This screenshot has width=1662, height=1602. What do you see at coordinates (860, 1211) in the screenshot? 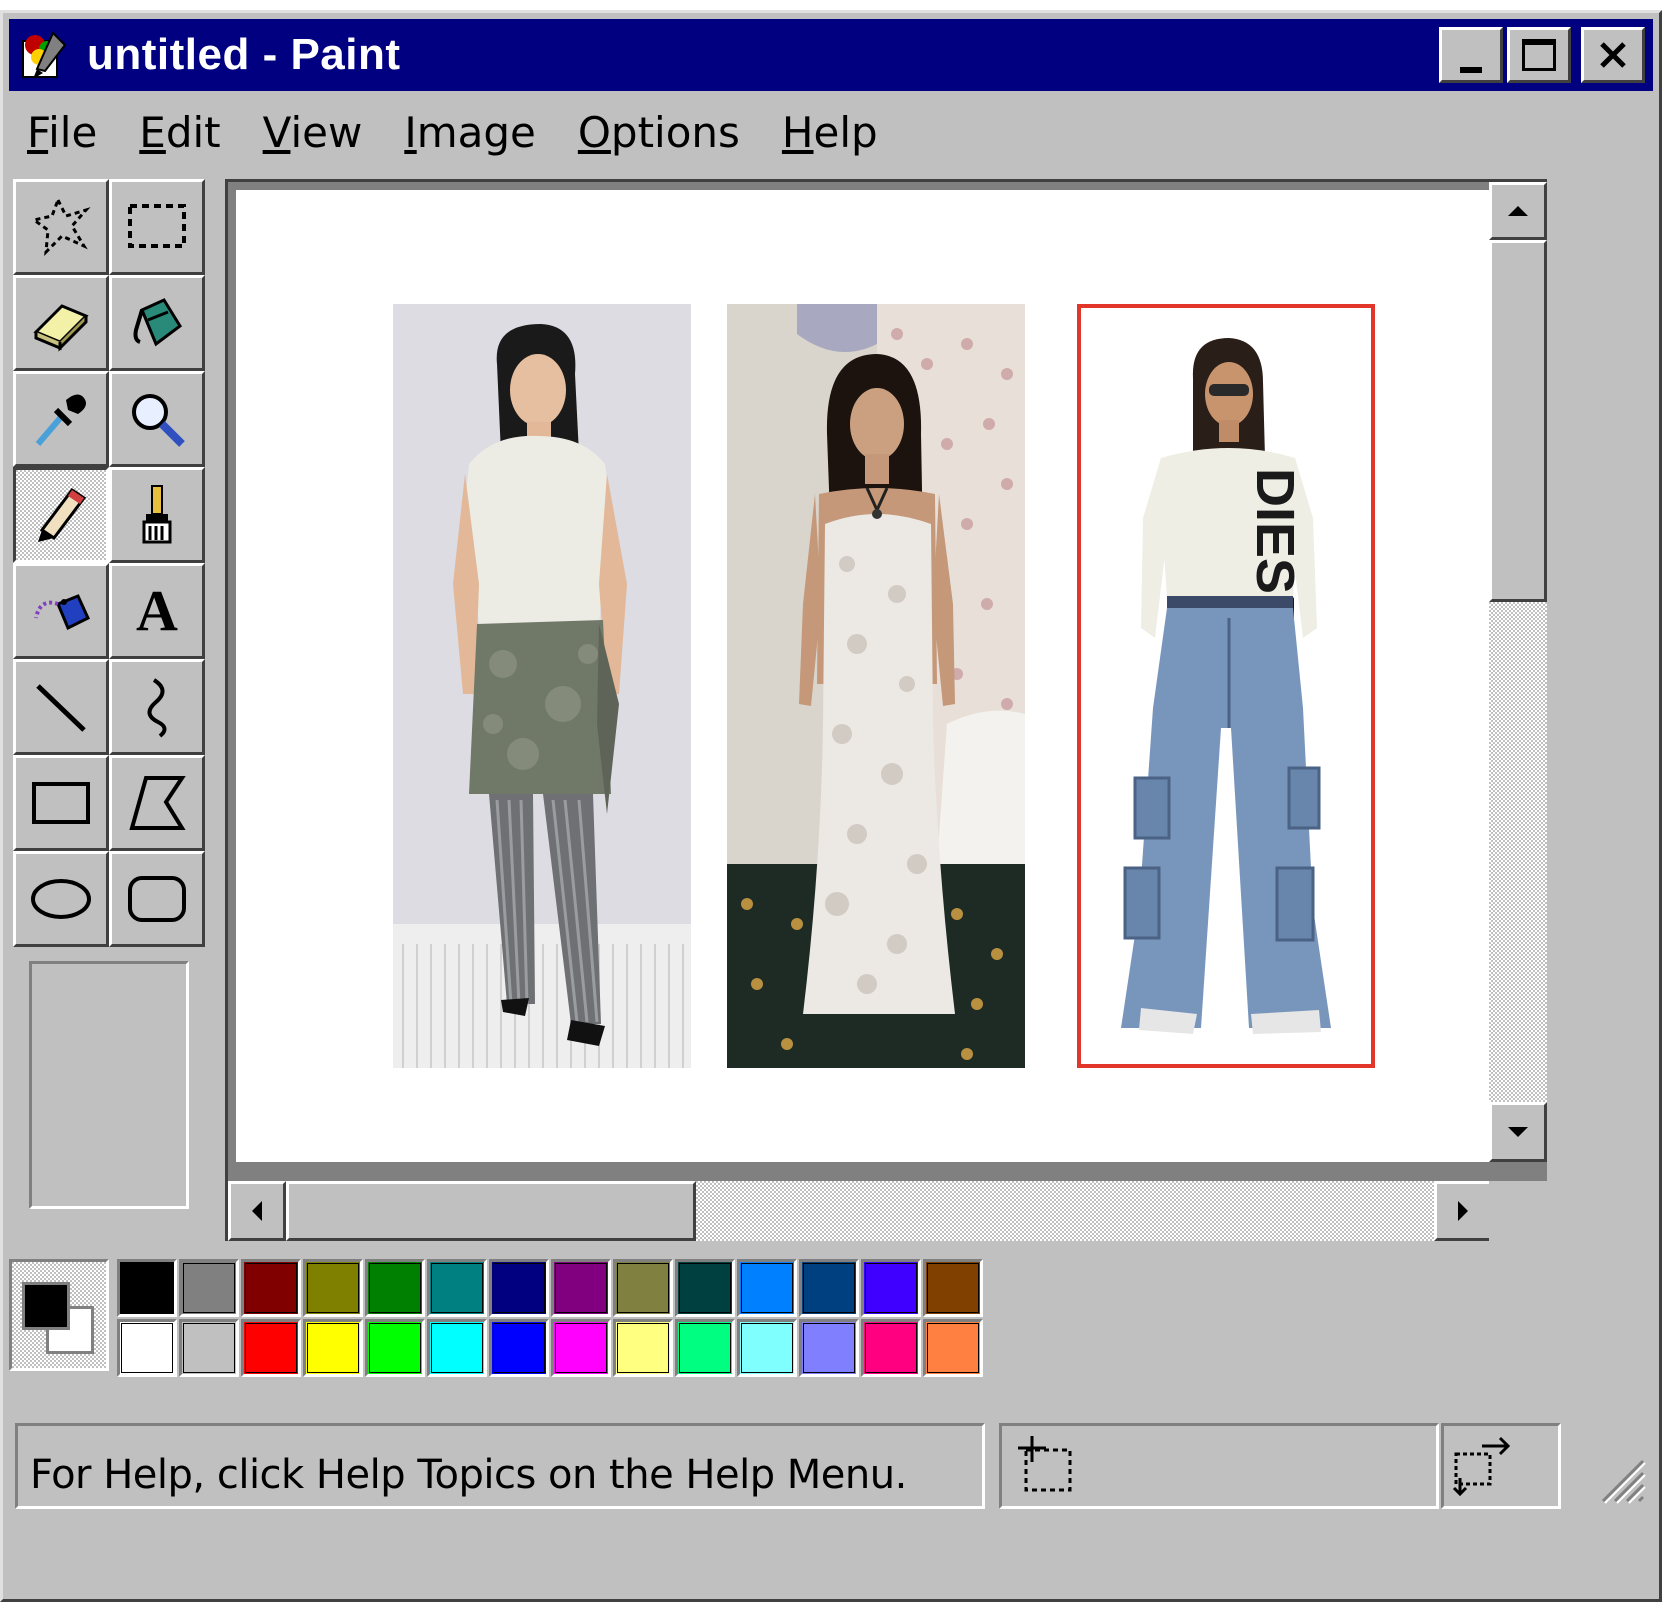
I see `horizontal-scrollbar` at bounding box center [860, 1211].